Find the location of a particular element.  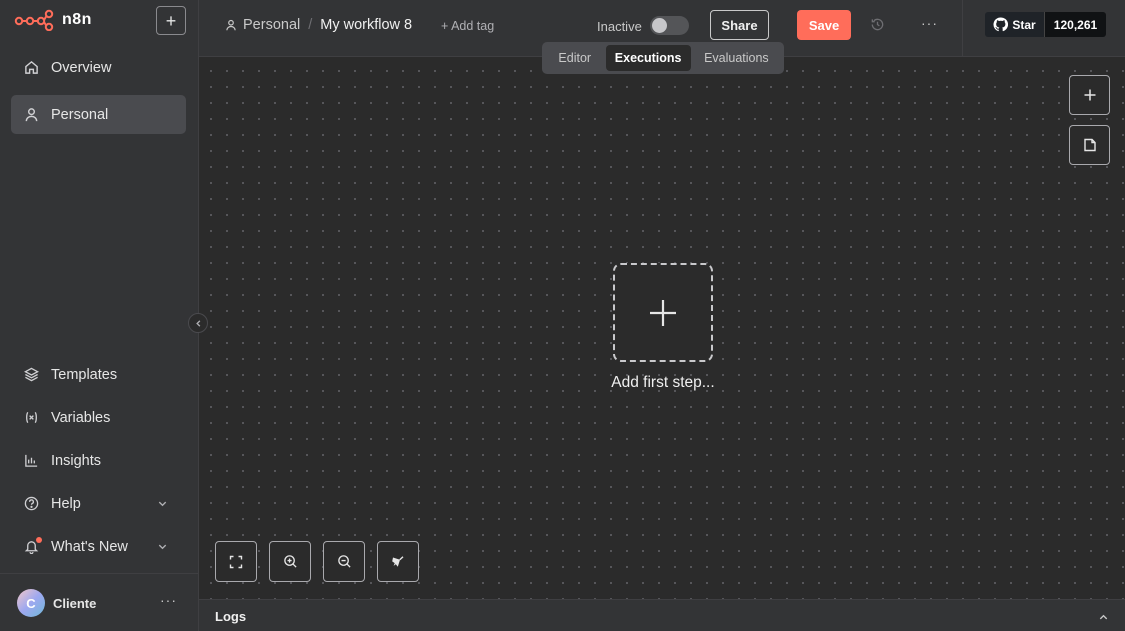

sidebar-item-variables: Variables is located at coordinates (98, 417).